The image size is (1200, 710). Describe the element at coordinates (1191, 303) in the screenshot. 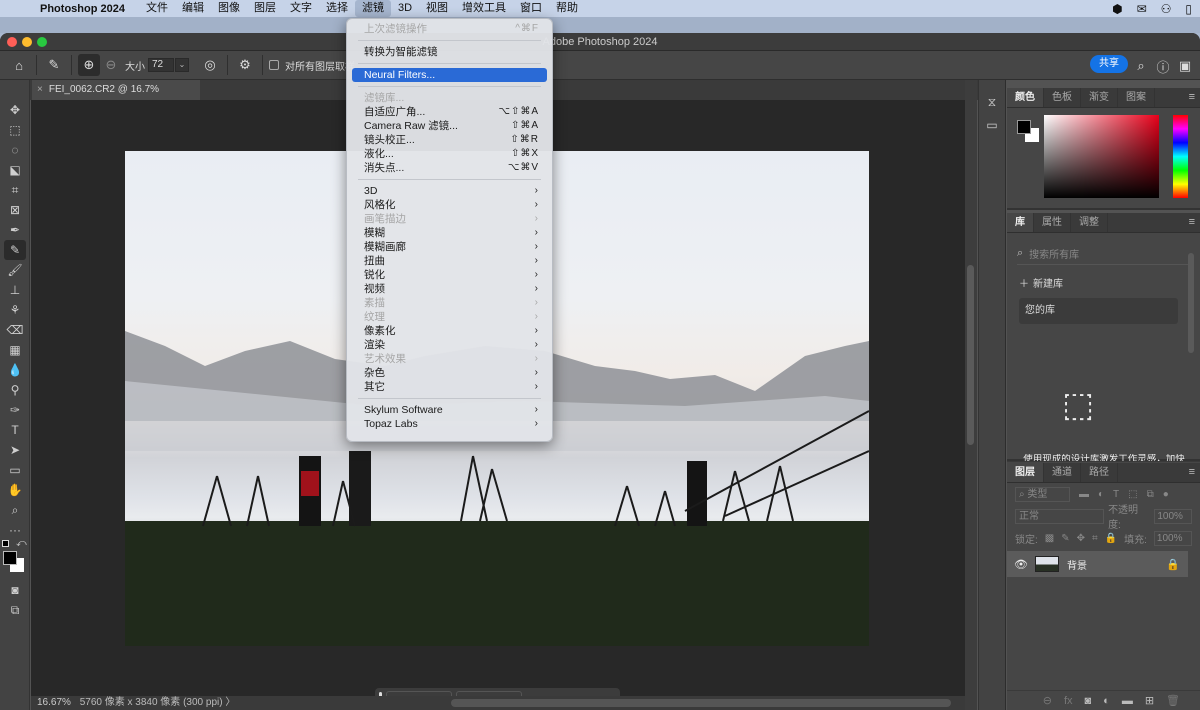

I see `library-scrollbar` at that location.